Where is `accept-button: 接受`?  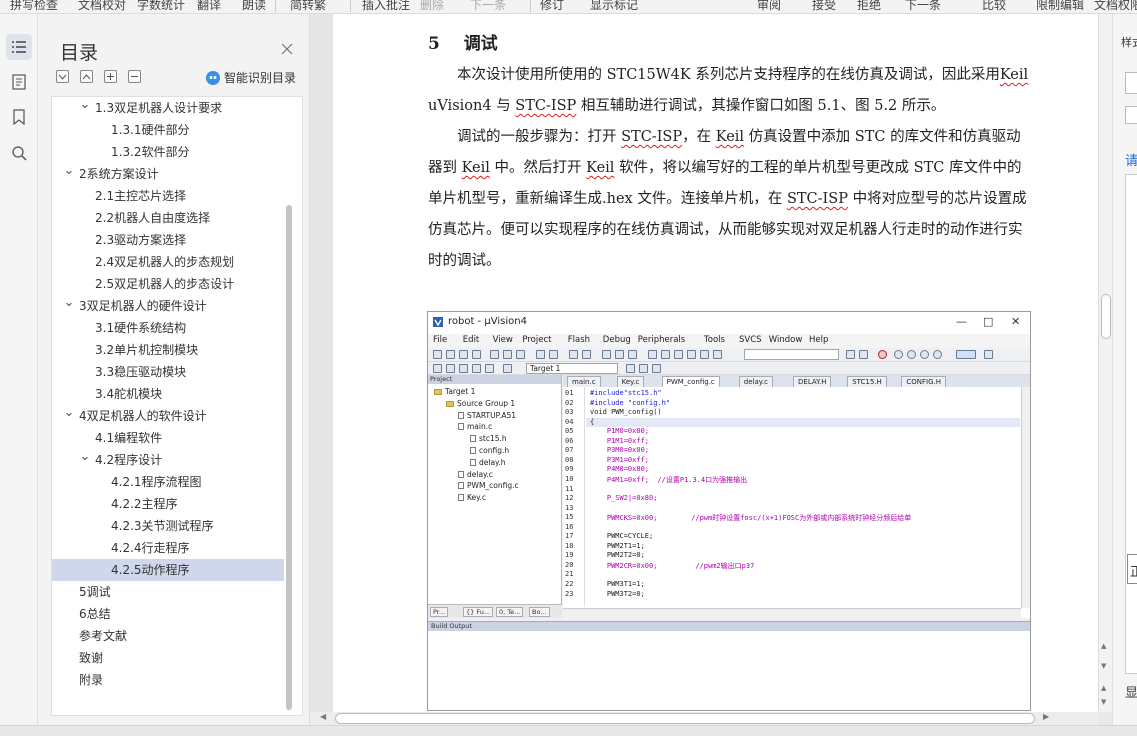 accept-button: 接受 is located at coordinates (824, 6).